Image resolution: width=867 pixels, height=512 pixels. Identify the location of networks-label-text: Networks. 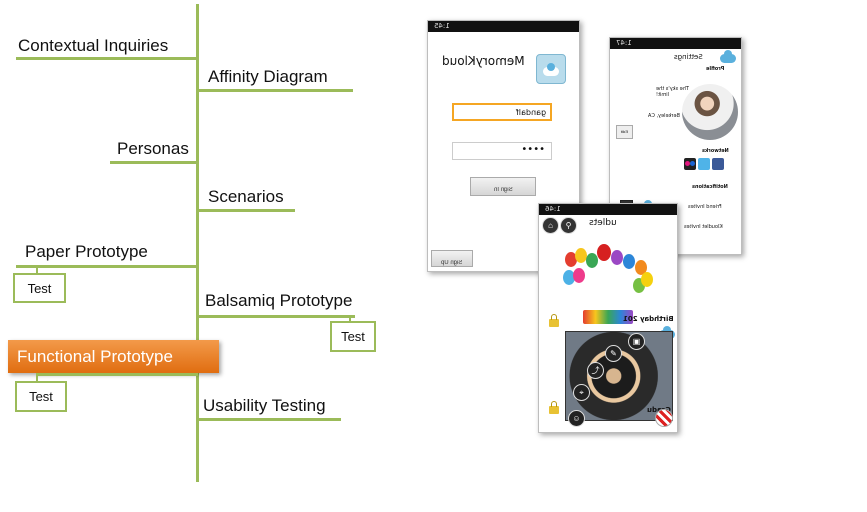
(715, 151).